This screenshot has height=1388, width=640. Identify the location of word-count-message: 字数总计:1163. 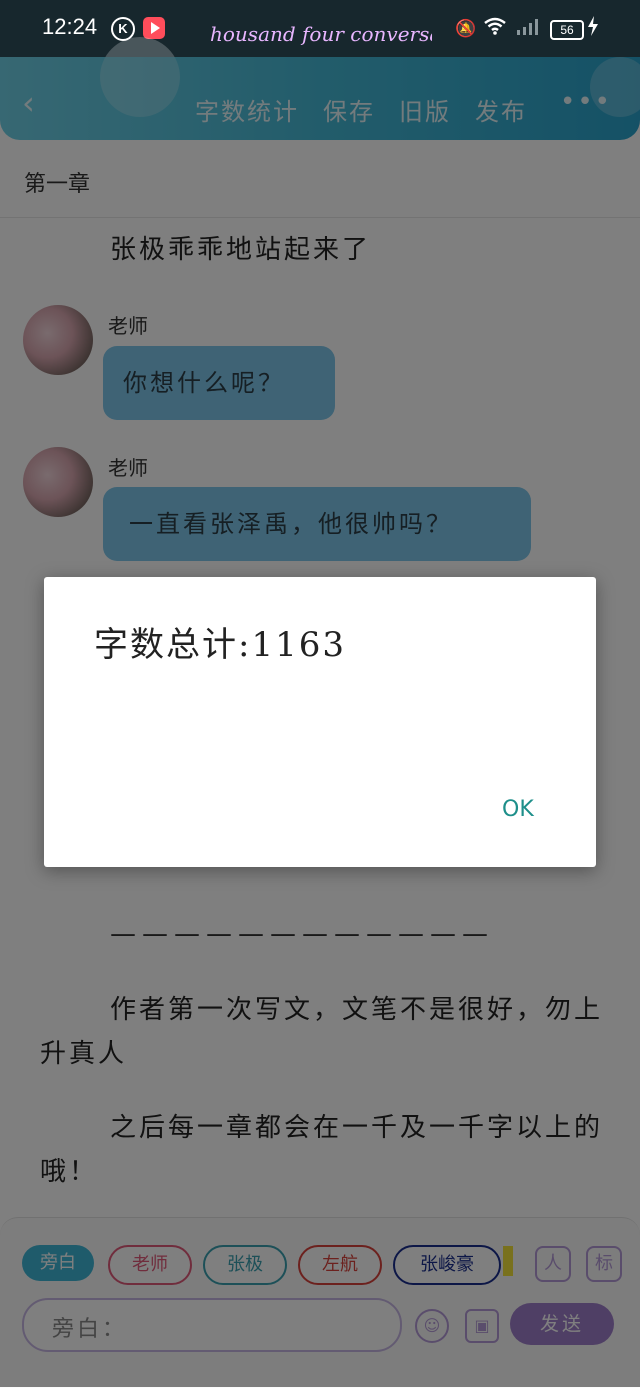
(220, 645).